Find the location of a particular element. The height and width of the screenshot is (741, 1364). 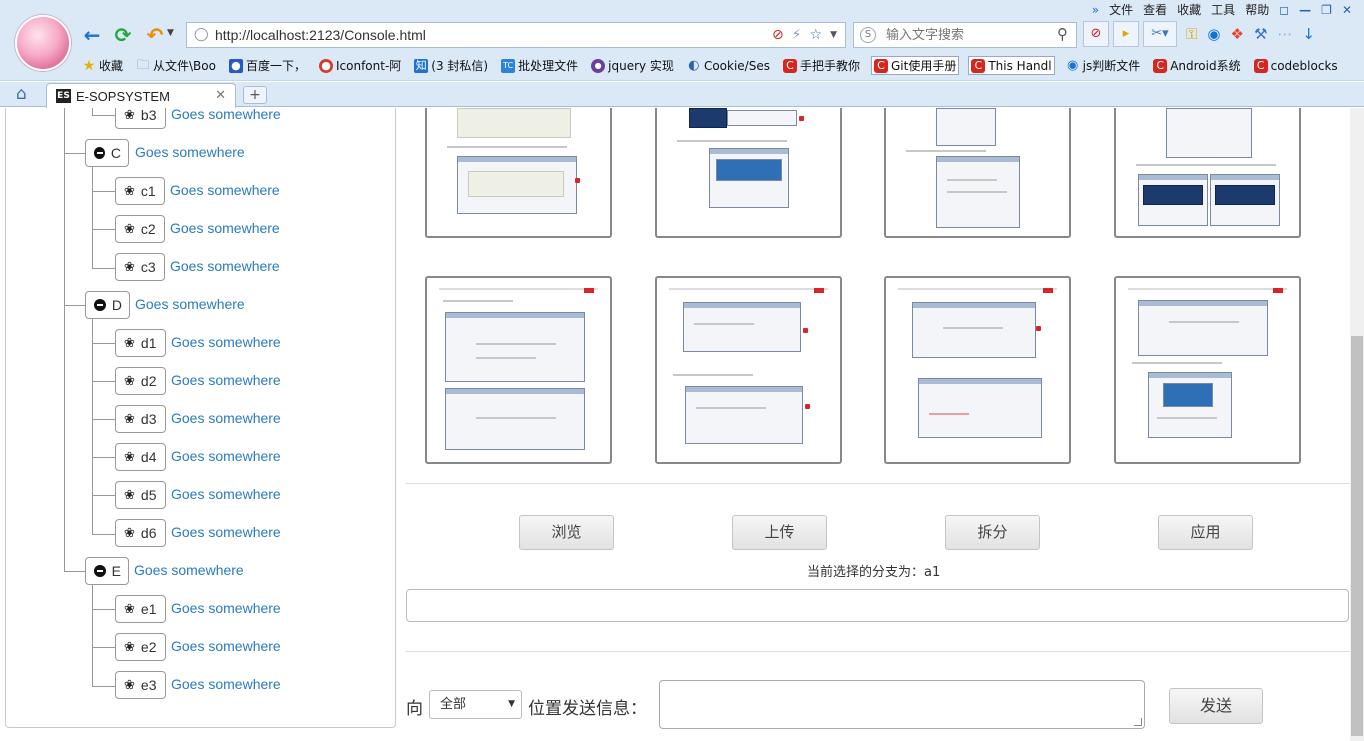

search-icon: ⚲ is located at coordinates (1062, 34).